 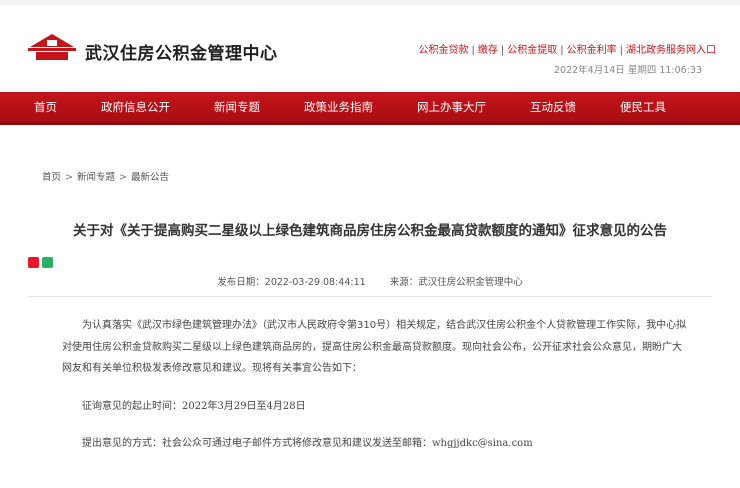 What do you see at coordinates (482, 443) in the screenshot?
I see `submission-email: whgjjdkc@sina.com` at bounding box center [482, 443].